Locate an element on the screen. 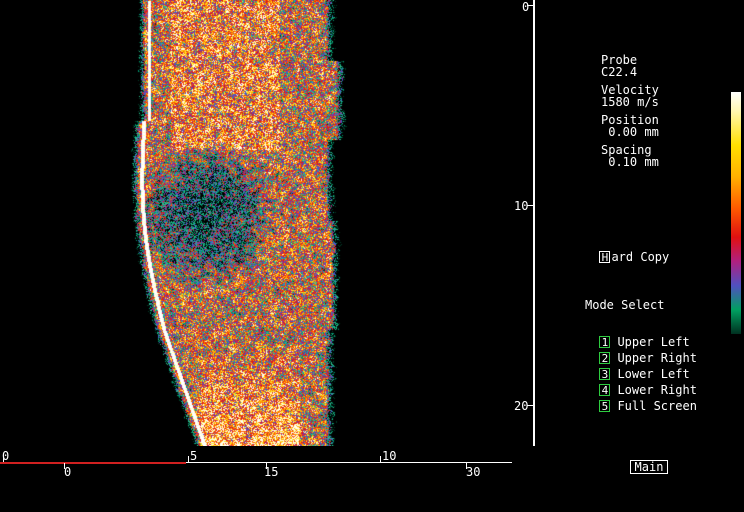 This screenshot has height=512, width=744. hard-copy-label: ard Copy is located at coordinates (640, 257).